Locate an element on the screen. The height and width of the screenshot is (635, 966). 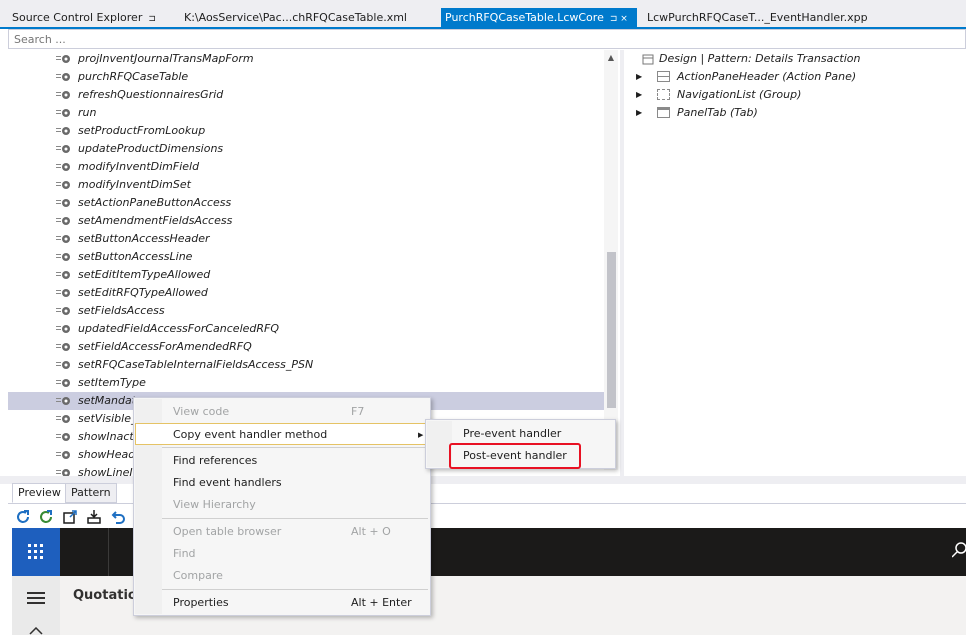
menu-item-pre-event-handler: Pre-event handler is located at coordinates (520, 434).